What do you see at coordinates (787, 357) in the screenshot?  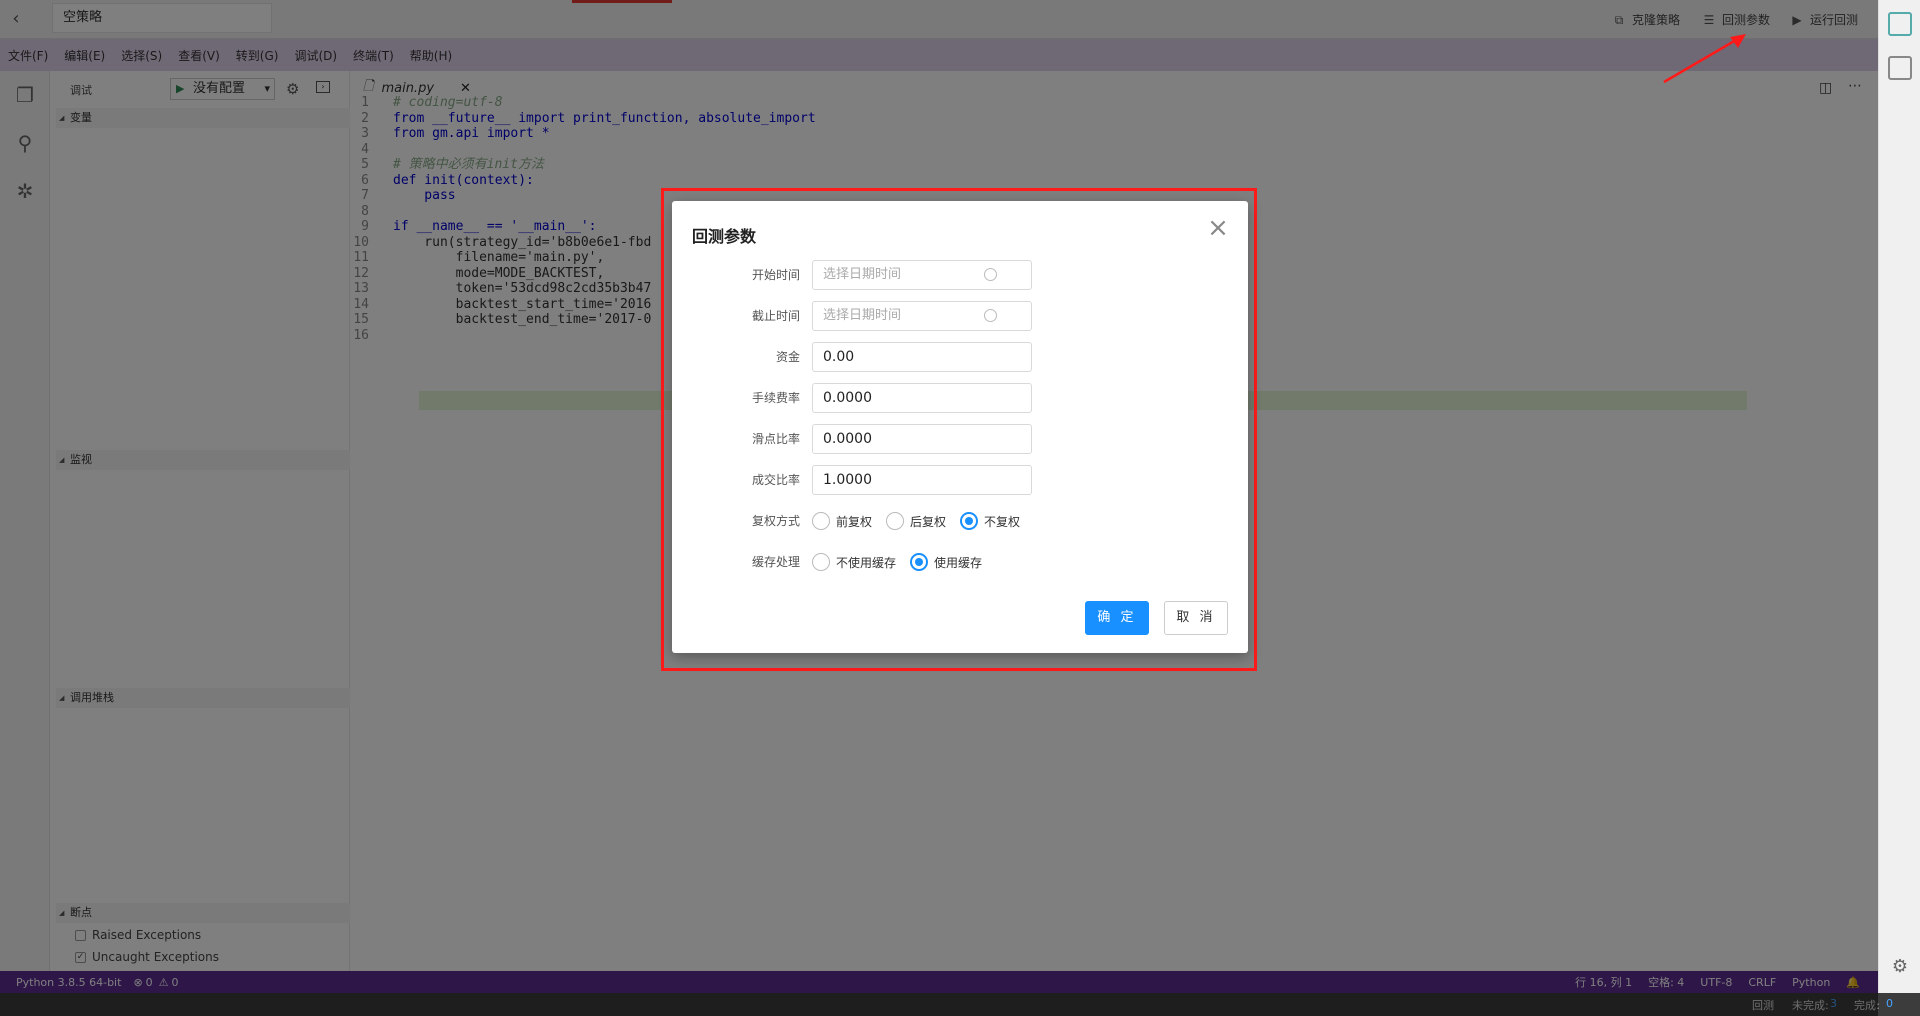 I see `capital-label: 资金` at bounding box center [787, 357].